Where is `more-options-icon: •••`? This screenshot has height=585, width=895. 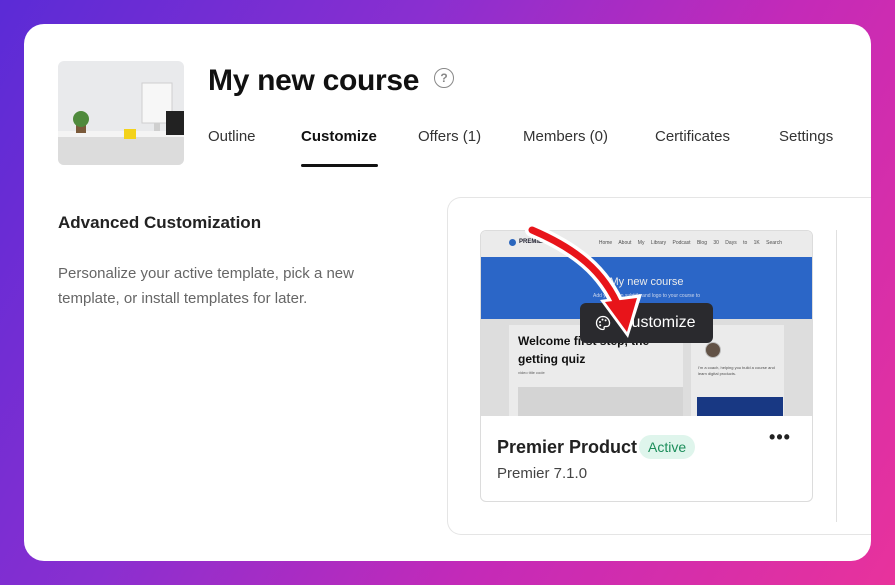 more-options-icon: ••• is located at coordinates (780, 437).